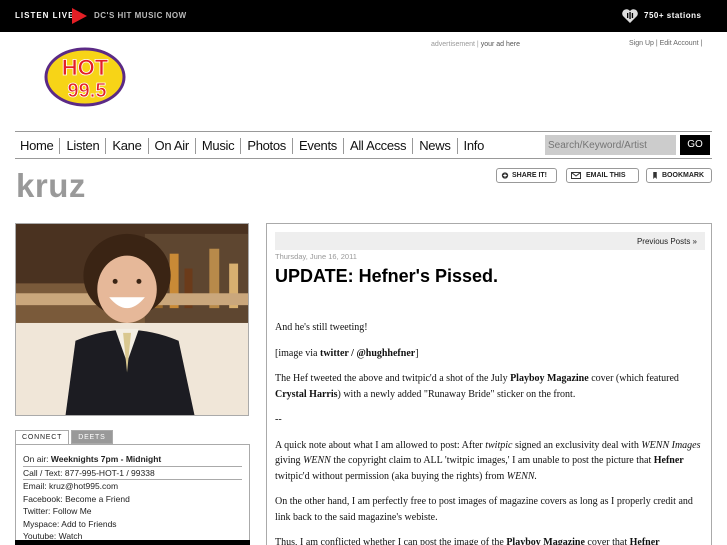 This screenshot has width=727, height=545. Describe the element at coordinates (317, 146) in the screenshot. I see `nav-item-events: Events` at that location.